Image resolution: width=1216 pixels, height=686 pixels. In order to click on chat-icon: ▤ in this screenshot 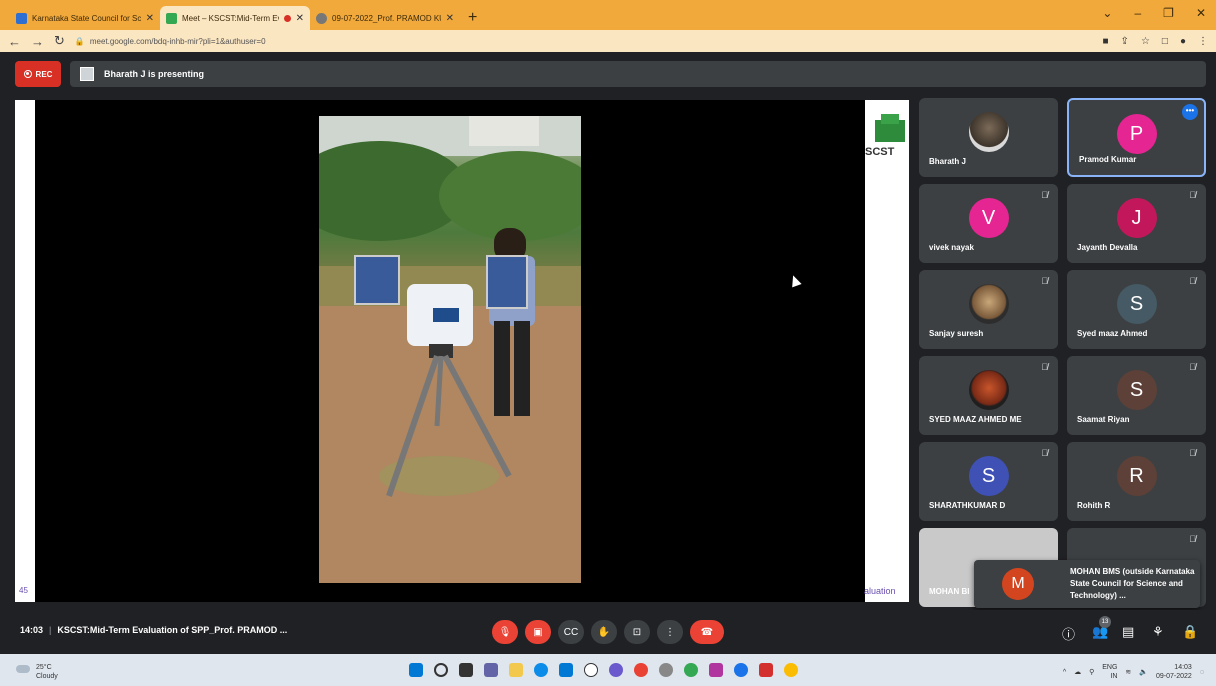, I will do `click(1128, 632)`.